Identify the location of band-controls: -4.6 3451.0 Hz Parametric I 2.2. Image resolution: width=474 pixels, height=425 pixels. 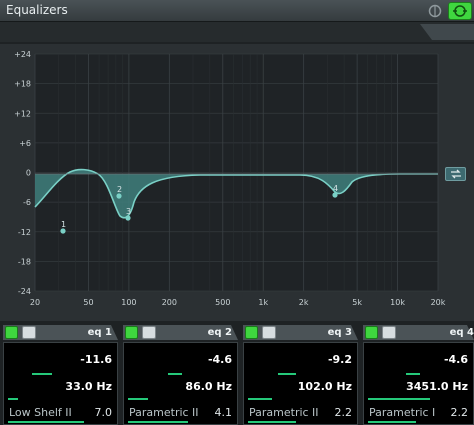
(418, 383).